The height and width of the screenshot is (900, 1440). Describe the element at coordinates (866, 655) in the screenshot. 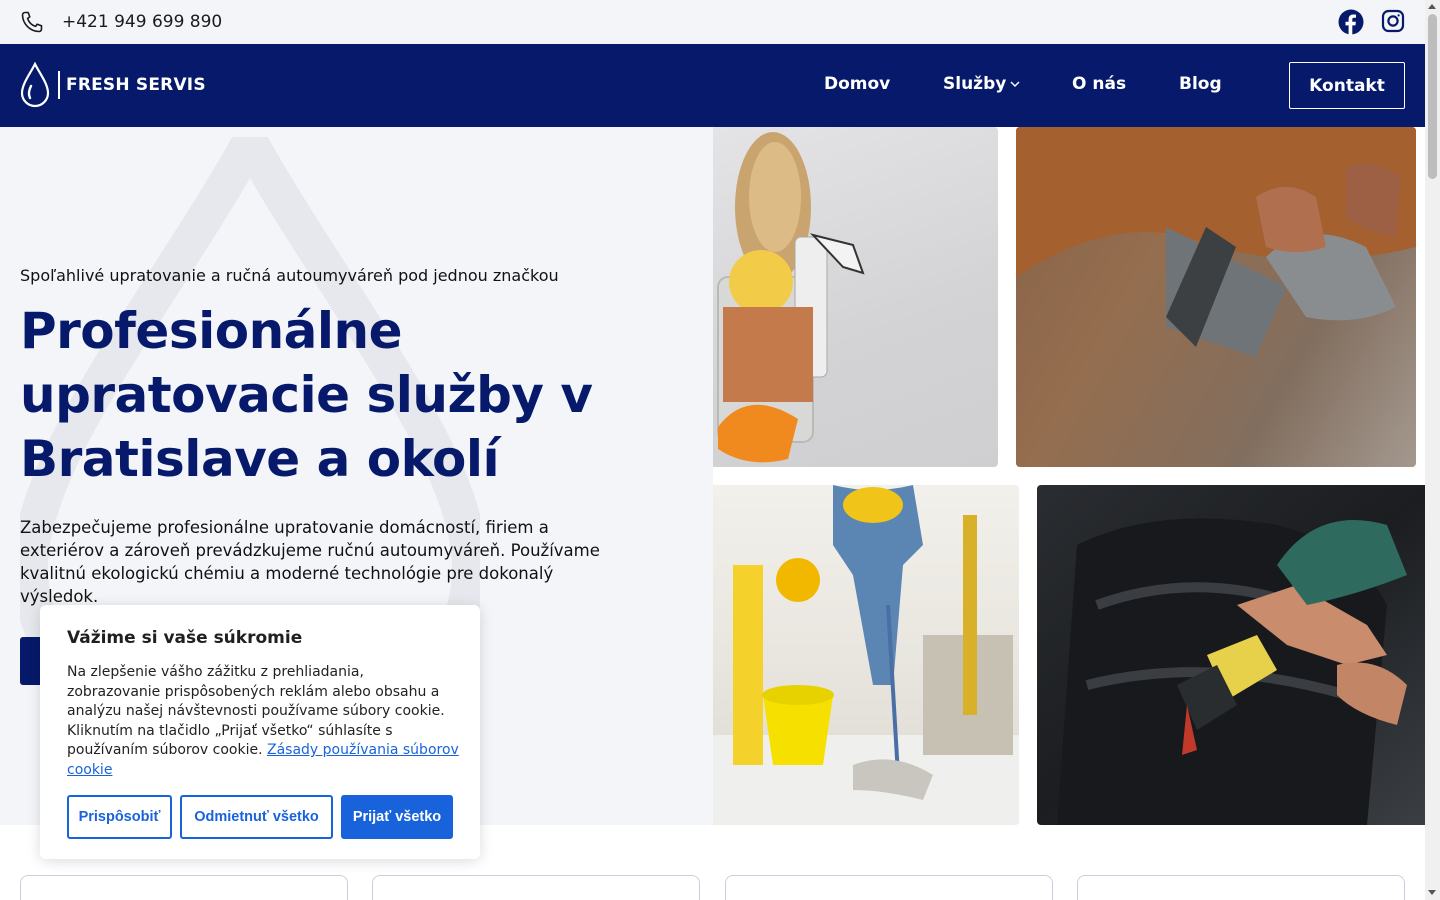

I see `photo-floor-mopping` at that location.